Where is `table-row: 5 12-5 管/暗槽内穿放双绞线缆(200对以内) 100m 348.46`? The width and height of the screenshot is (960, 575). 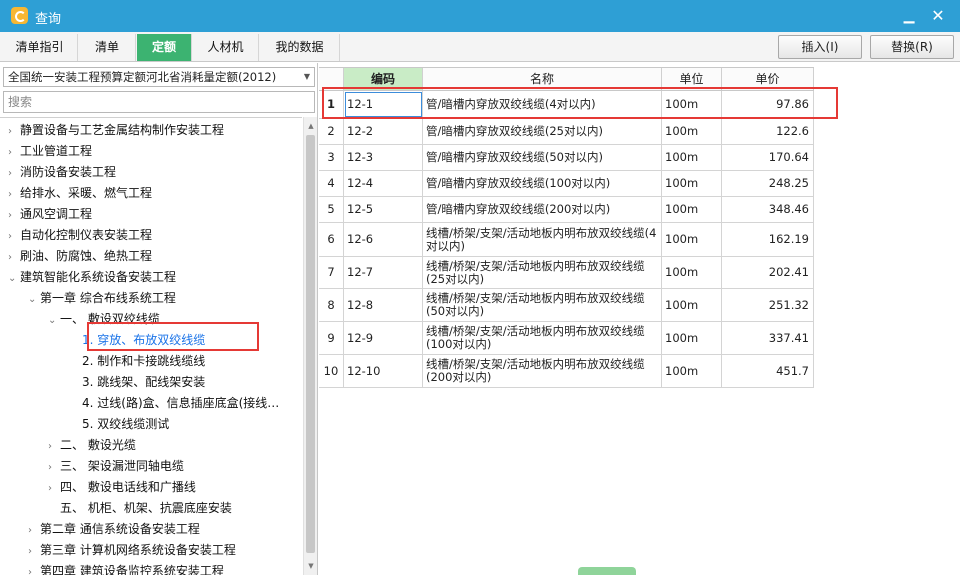
table-row: 5 12-5 管/暗槽内穿放双绞线缆(200对以内) 100m 348.46 is located at coordinates (566, 210).